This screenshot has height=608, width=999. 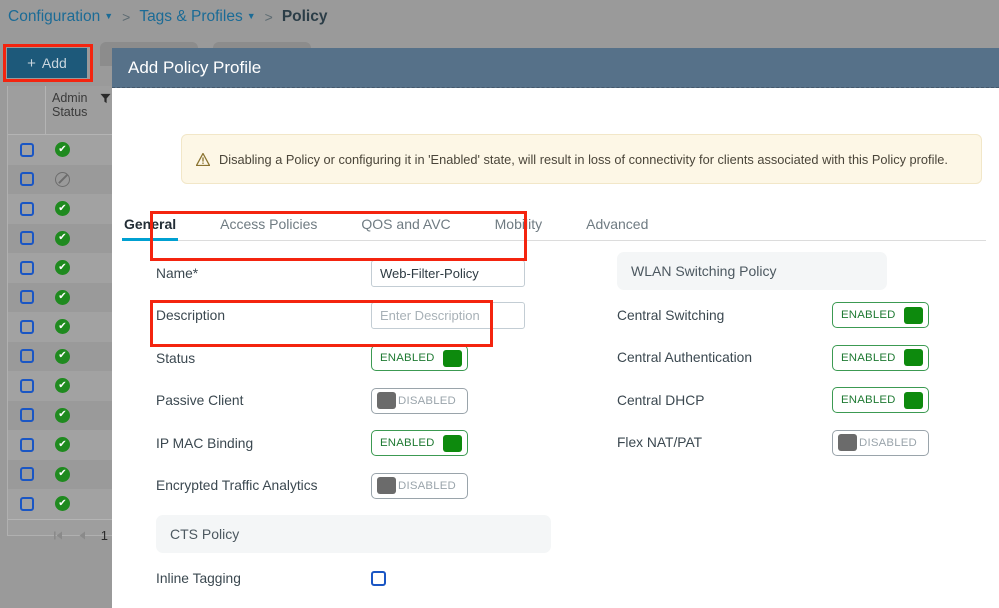 I want to click on previous-page-icon, so click(x=82, y=535).